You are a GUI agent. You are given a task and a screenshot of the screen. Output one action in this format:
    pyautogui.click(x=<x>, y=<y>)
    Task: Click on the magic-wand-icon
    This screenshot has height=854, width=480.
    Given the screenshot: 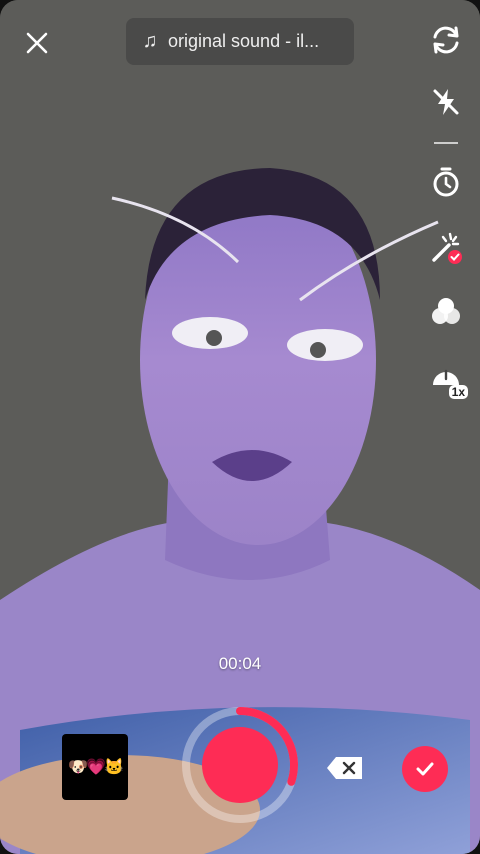 What is the action you would take?
    pyautogui.click(x=447, y=248)
    